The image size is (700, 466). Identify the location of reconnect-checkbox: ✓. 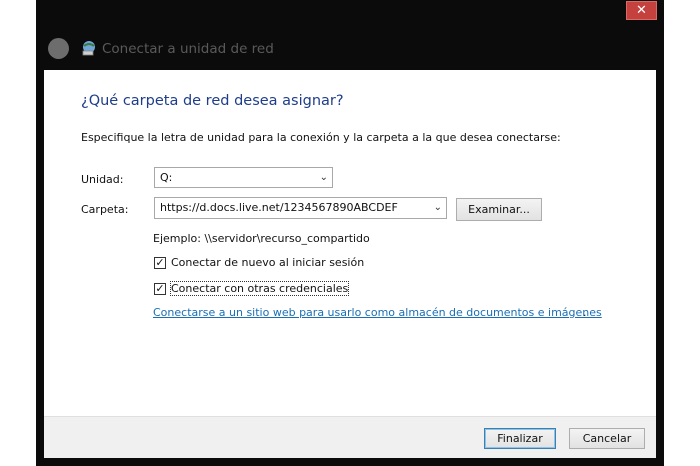
(160, 263).